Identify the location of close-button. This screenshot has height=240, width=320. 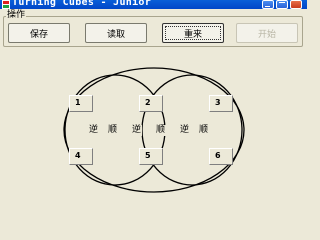
(296, 4).